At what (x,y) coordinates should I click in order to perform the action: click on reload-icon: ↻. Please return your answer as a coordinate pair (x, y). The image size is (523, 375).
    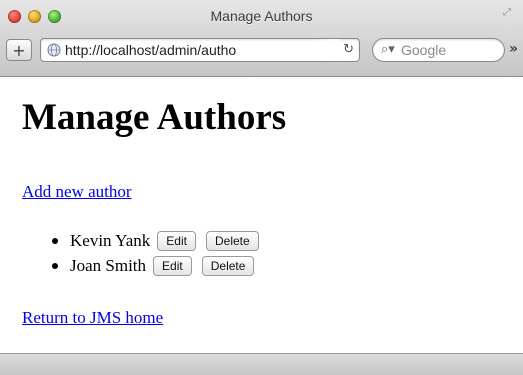
    Looking at the image, I should click on (348, 49).